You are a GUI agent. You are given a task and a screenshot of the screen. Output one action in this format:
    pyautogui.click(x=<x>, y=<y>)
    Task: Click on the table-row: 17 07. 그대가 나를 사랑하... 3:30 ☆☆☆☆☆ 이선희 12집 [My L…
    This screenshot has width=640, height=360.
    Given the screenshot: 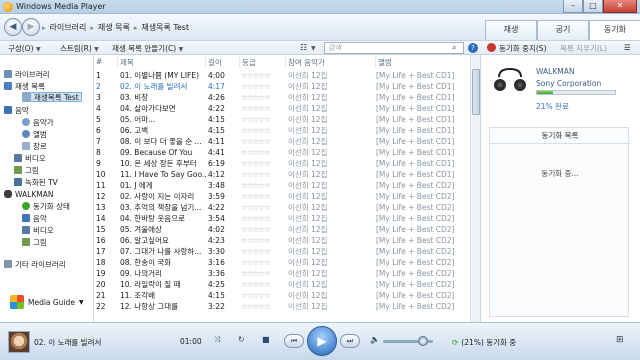 What is the action you would take?
    pyautogui.click(x=282, y=251)
    